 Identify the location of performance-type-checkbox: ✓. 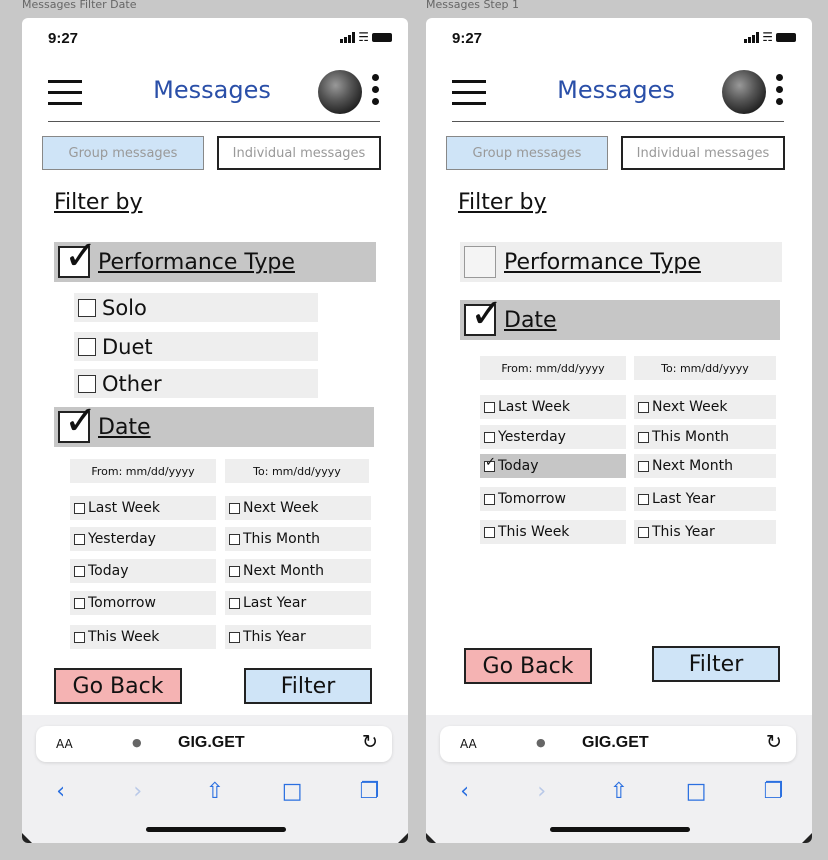
(78, 257).